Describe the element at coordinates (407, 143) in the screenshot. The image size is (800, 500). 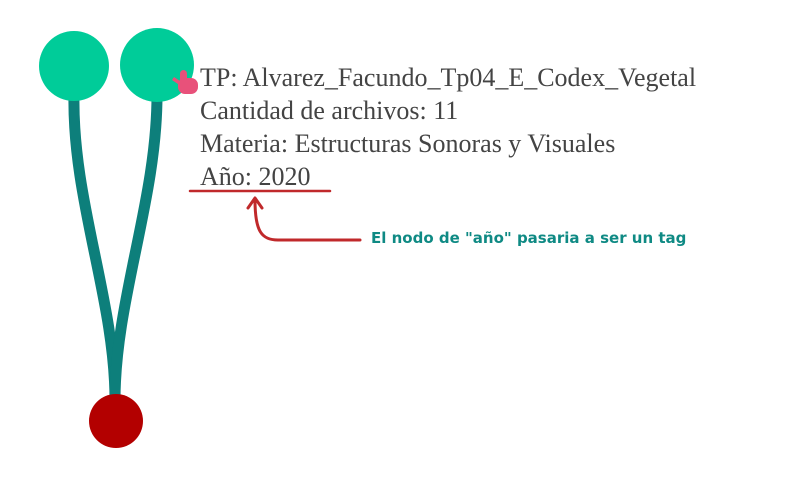
I see `info-materia: Materia: Estructuras Sonoras y Visuales` at that location.